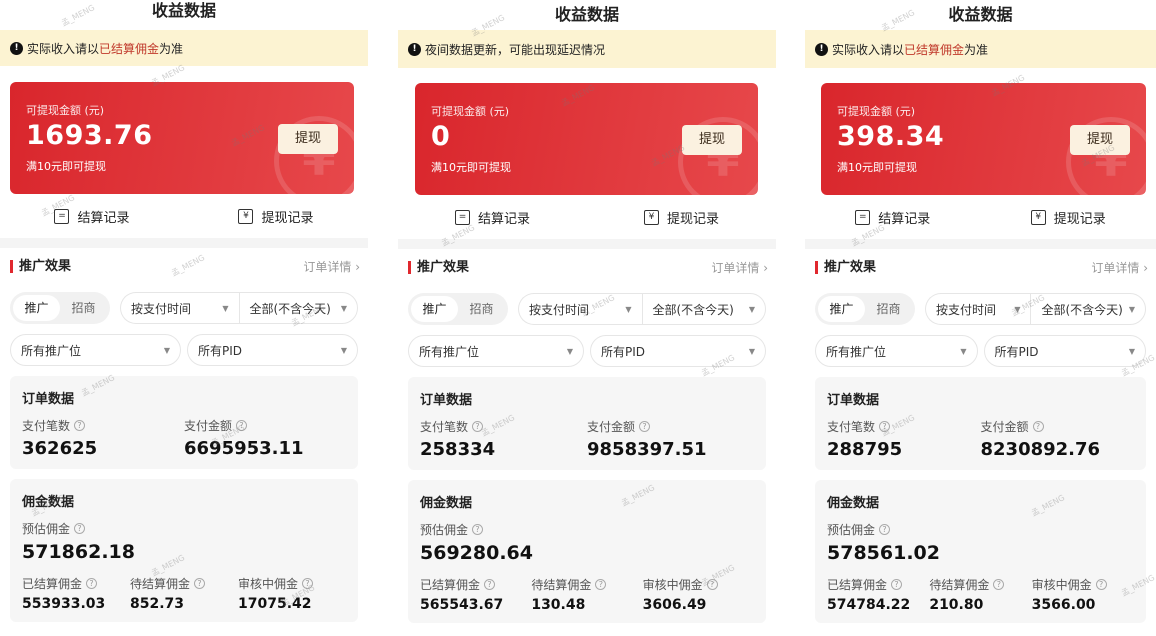 The image size is (1156, 636). What do you see at coordinates (183, 10) in the screenshot?
I see `page-title: 收益数据` at bounding box center [183, 10].